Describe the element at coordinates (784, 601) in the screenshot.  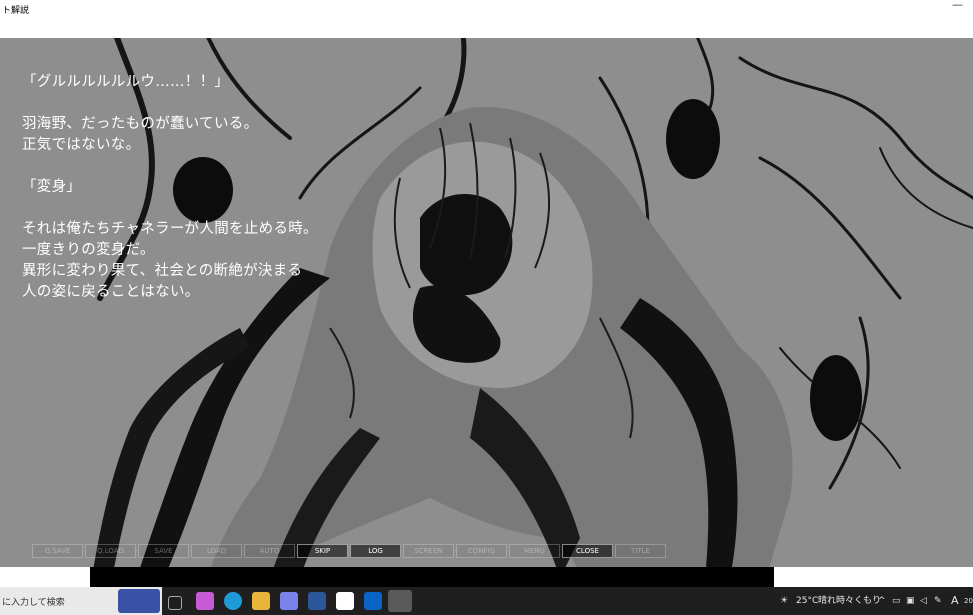
I see `weather-icon: ☀` at that location.